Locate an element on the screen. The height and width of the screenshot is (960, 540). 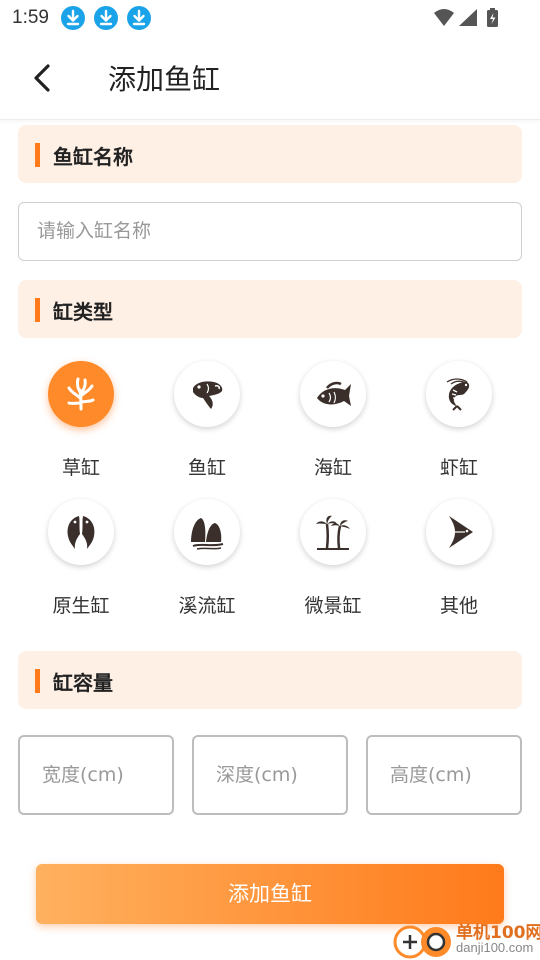
chevron-left-icon is located at coordinates (42, 78).